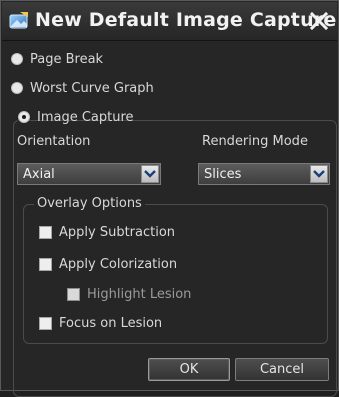  What do you see at coordinates (186, 20) in the screenshot?
I see `dialog-title: New Default Image Capture` at bounding box center [186, 20].